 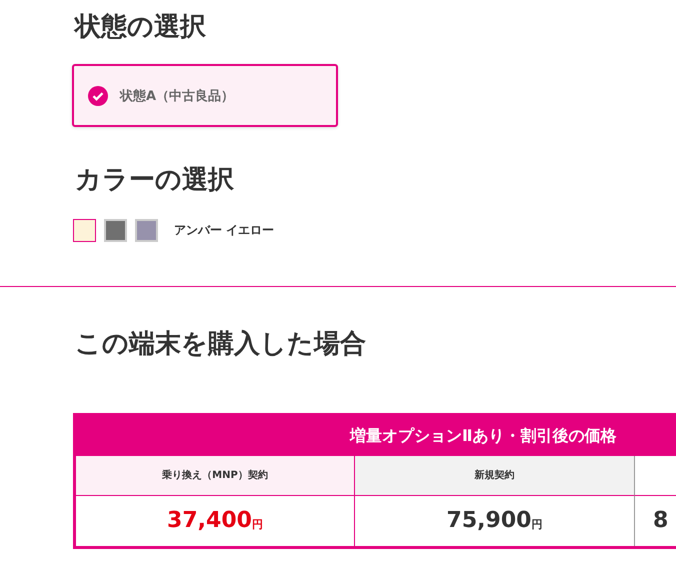 What do you see at coordinates (141, 28) in the screenshot?
I see `section-heading: 状態の選択` at bounding box center [141, 28].